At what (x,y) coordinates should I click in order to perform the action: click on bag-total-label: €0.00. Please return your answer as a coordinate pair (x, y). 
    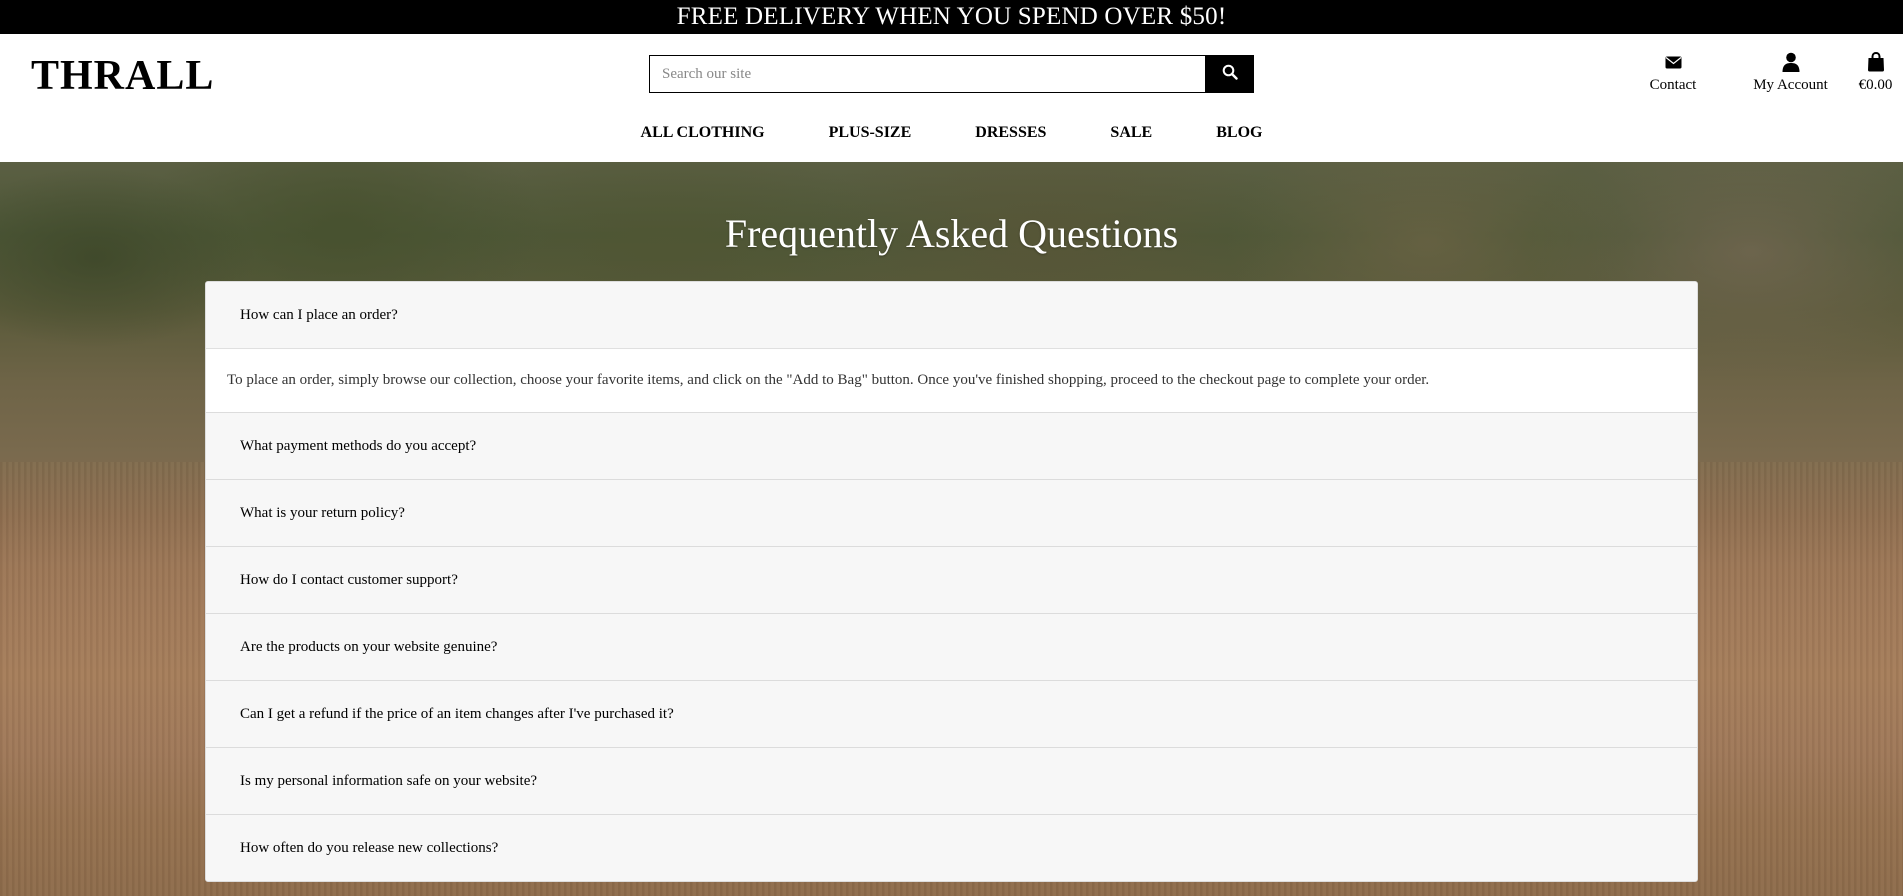
    Looking at the image, I should click on (1875, 85).